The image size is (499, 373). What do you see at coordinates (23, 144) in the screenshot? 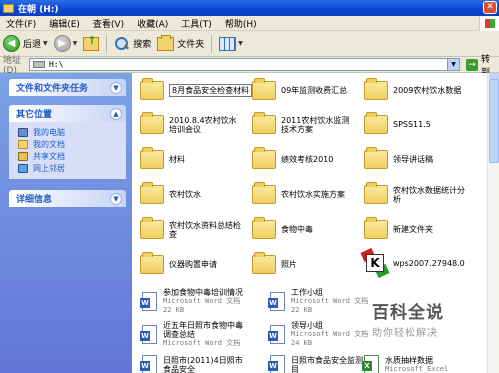
I see `documents-icon` at bounding box center [23, 144].